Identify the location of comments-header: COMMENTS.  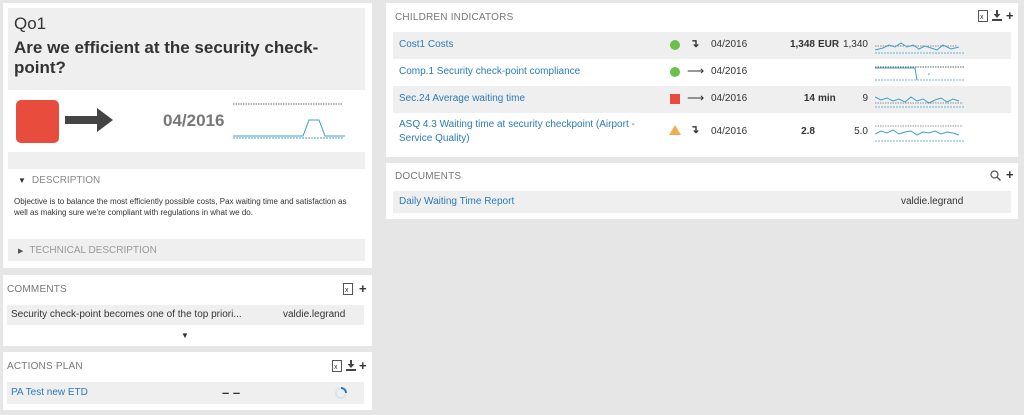
(37, 289).